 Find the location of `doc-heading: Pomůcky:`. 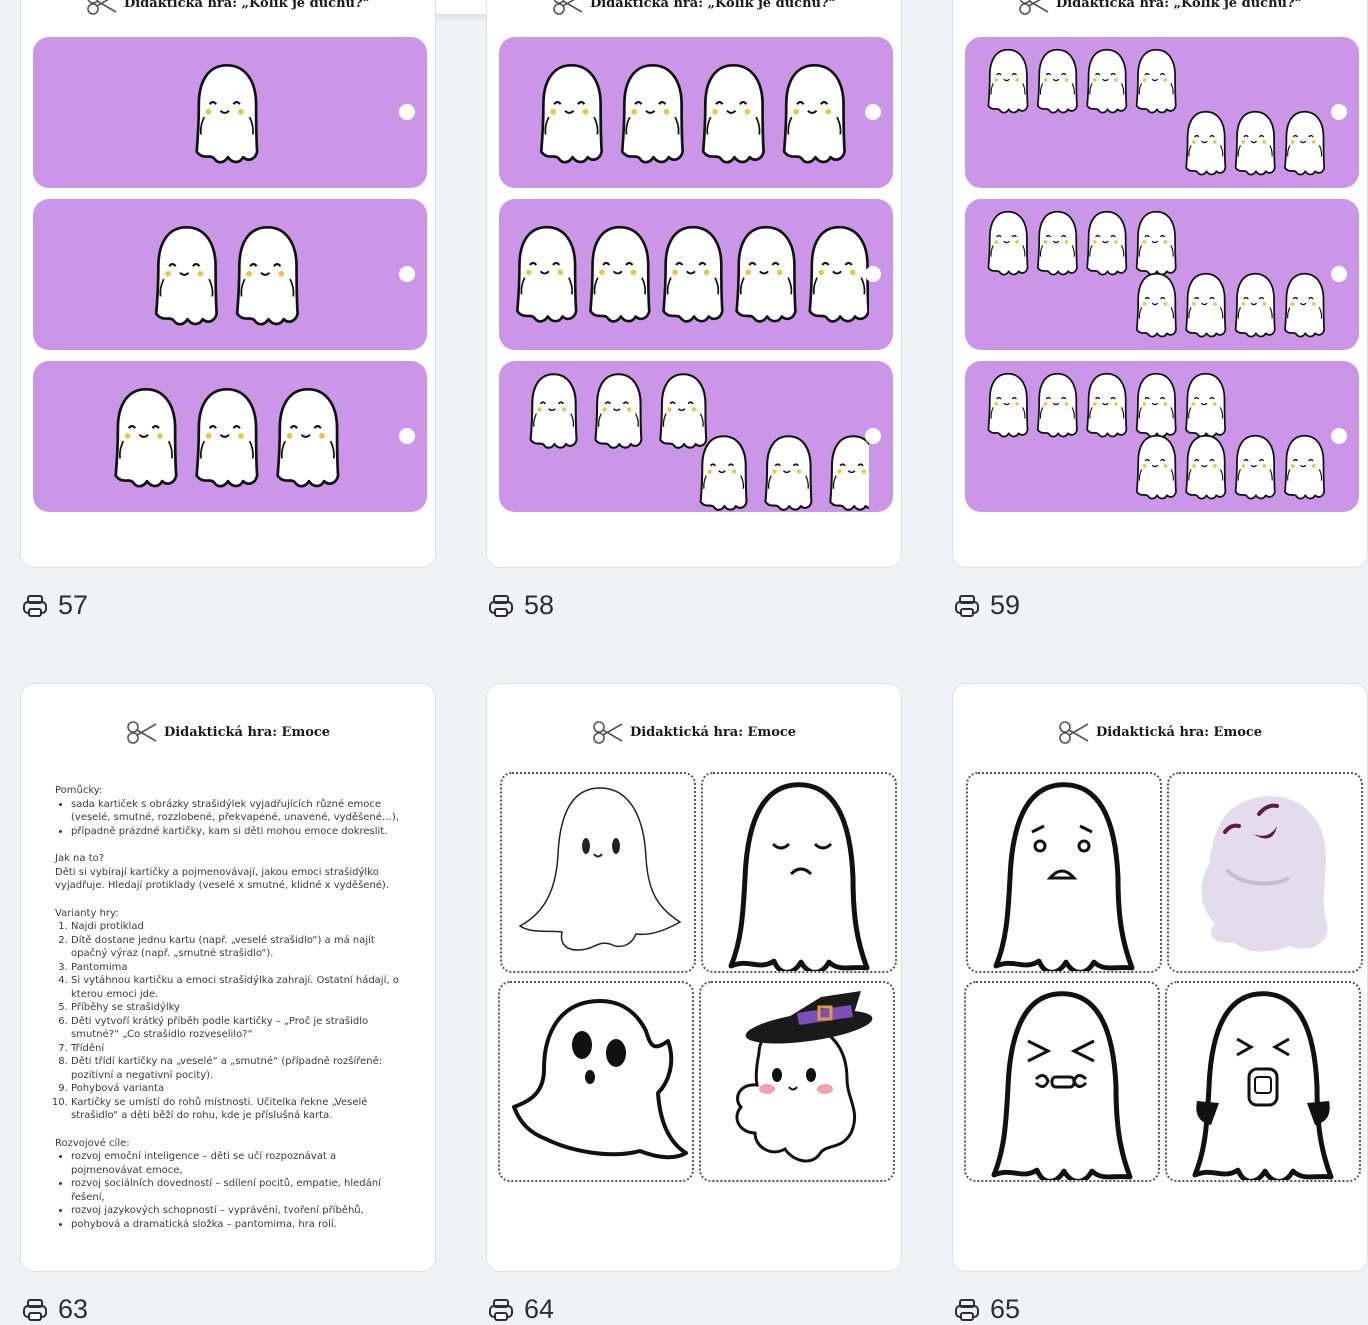

doc-heading: Pomůcky: is located at coordinates (79, 790).